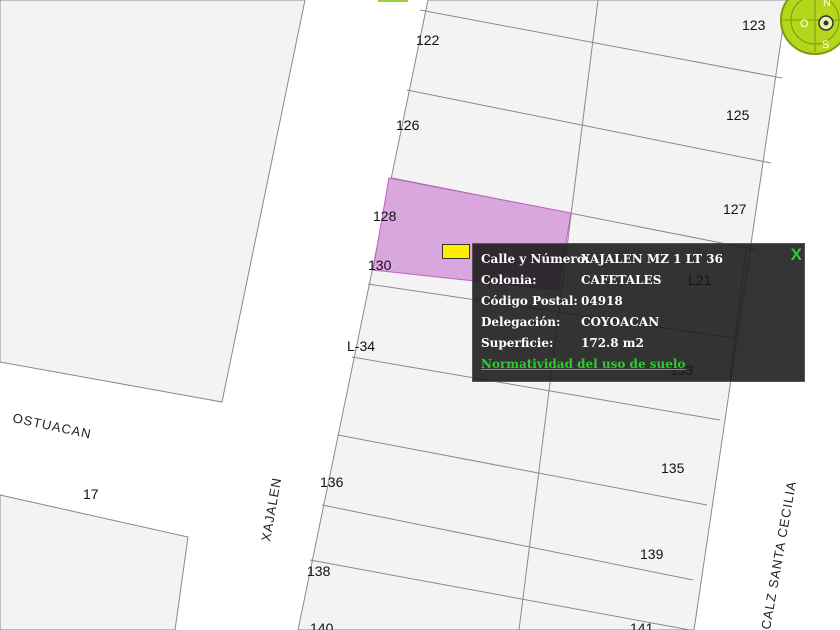  What do you see at coordinates (456, 251) in the screenshot?
I see `parcel-marker-icon` at bounding box center [456, 251].